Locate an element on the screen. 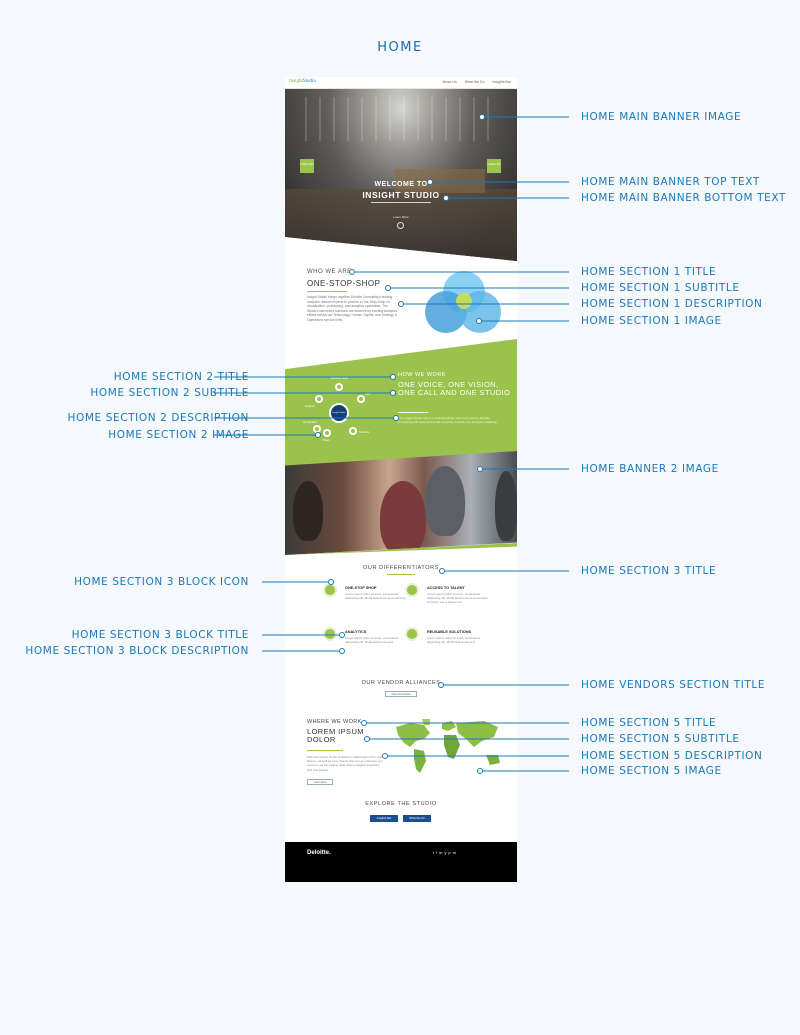  node-label: Talent is located at coordinates (326, 440).